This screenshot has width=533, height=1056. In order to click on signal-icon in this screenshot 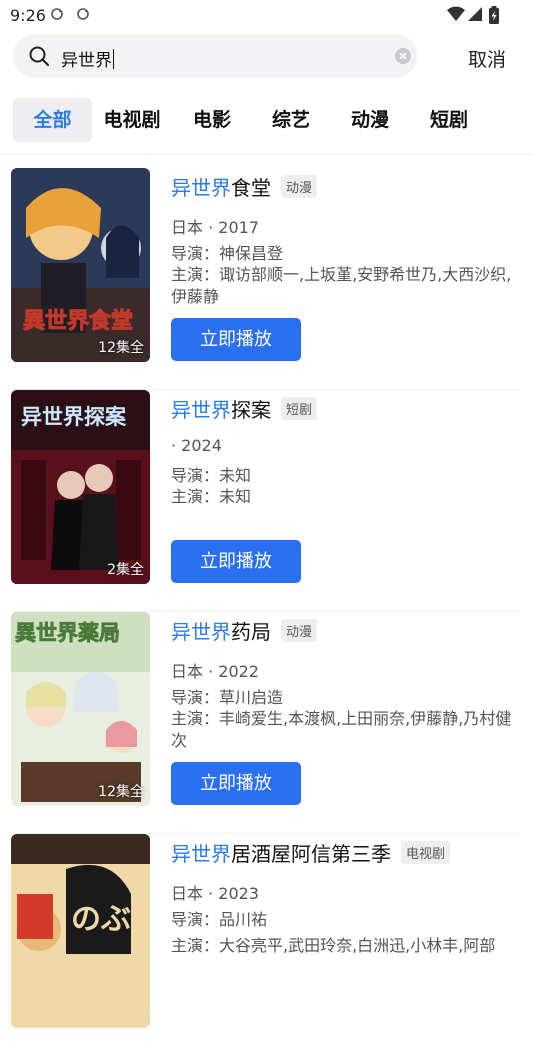, I will do `click(475, 16)`.